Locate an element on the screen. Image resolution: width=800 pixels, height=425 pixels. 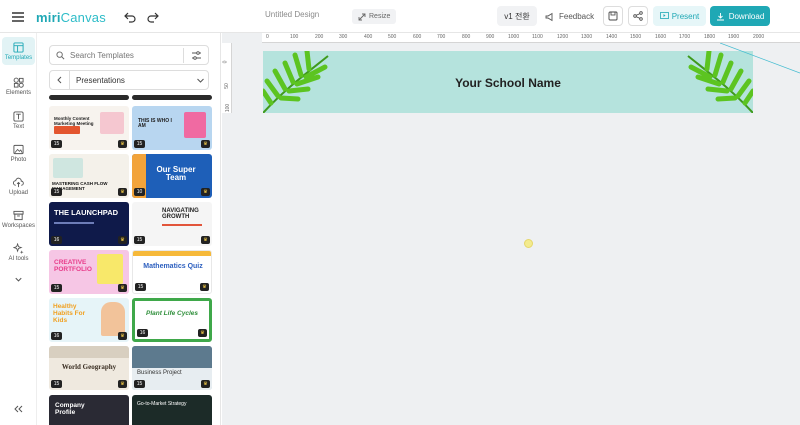
template-card: Business Project 15 ♛ is located at coordinates (172, 368).